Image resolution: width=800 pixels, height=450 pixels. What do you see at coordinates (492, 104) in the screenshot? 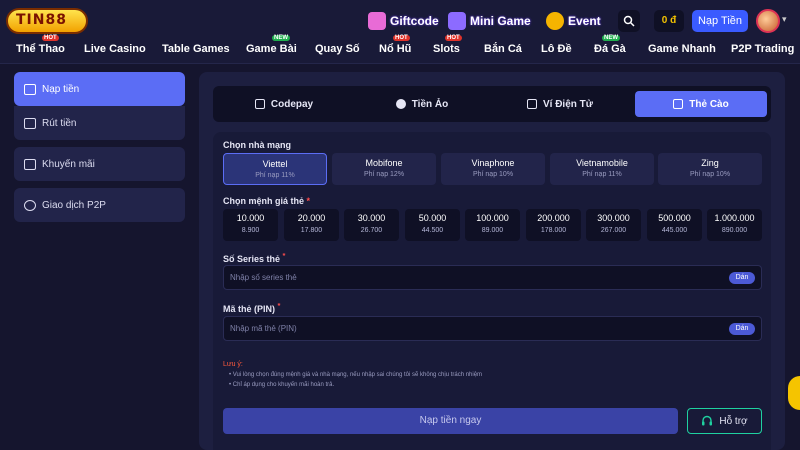
I see `payment-method-tabs: Codepay Tiền Ảo Ví Điện Tử Thẻ Cào` at bounding box center [492, 104].